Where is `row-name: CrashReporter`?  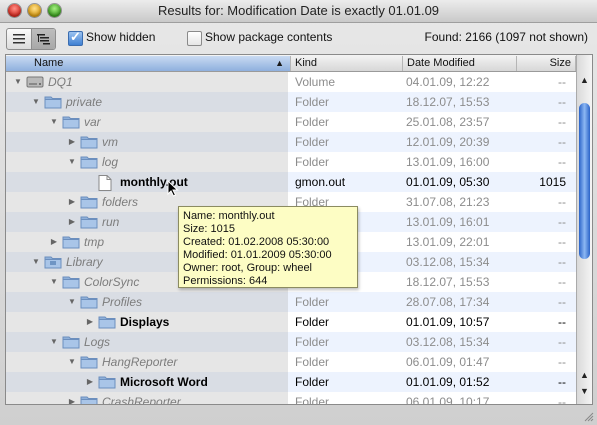
row-name: CrashReporter is located at coordinates (141, 399).